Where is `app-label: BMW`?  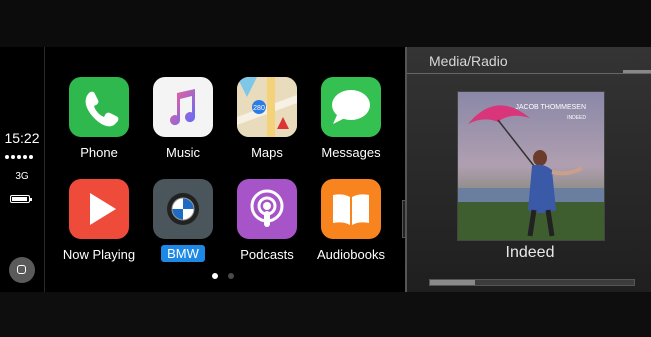
app-label: BMW is located at coordinates (183, 253).